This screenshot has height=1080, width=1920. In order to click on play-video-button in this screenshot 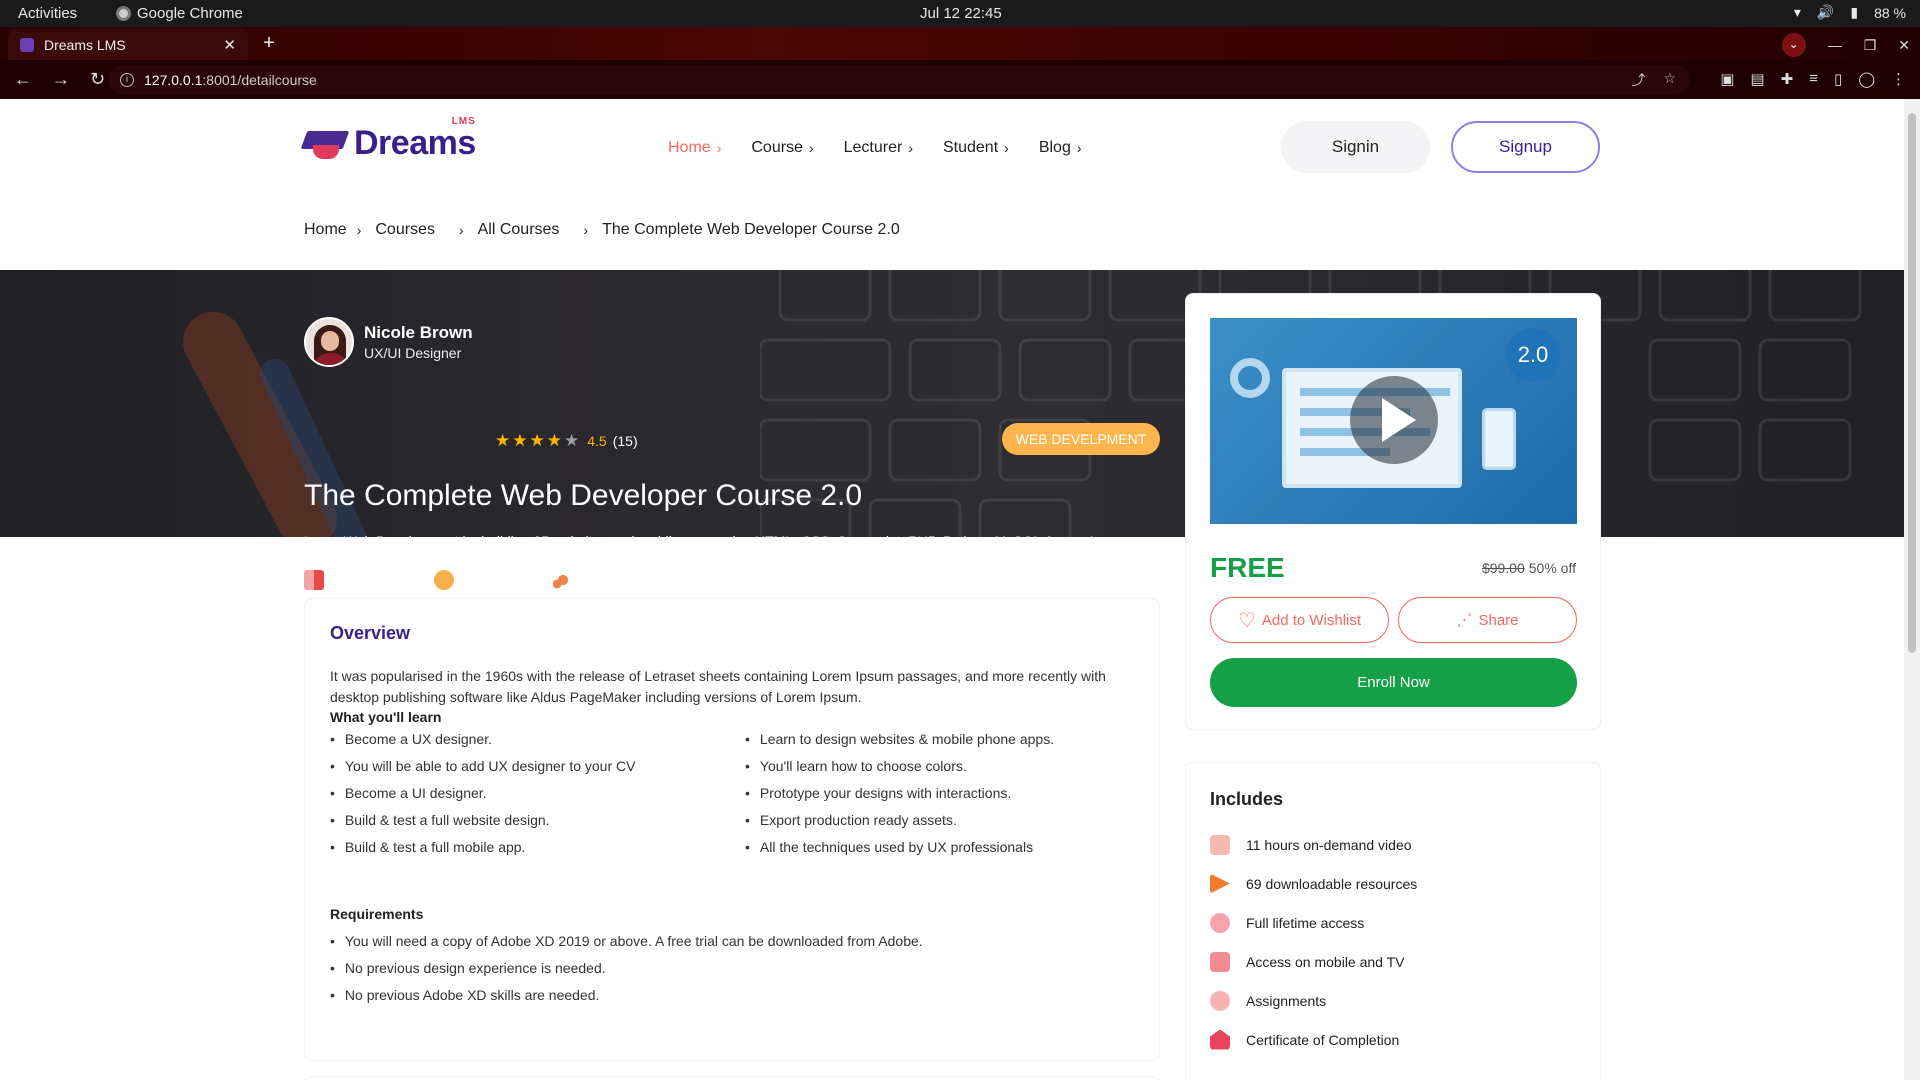, I will do `click(1394, 420)`.